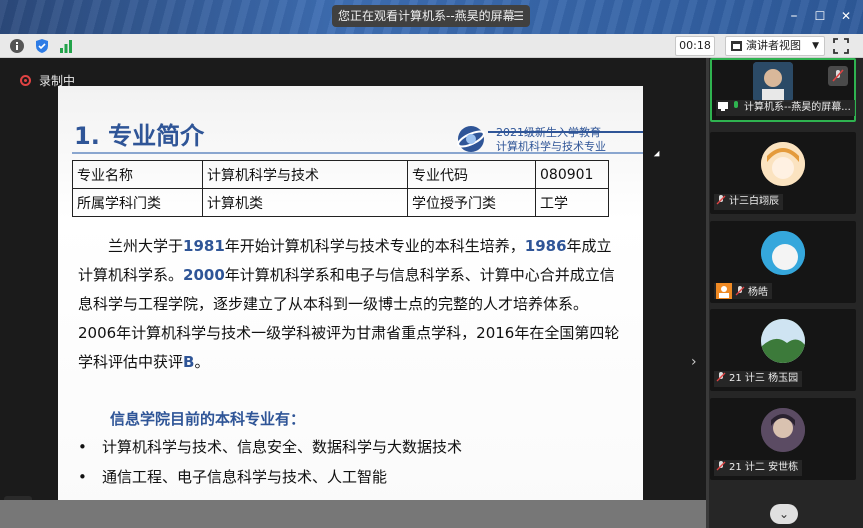 Image resolution: width=863 pixels, height=528 pixels. Describe the element at coordinates (572, 174) in the screenshot. I see `table-cell: 080901` at that location.